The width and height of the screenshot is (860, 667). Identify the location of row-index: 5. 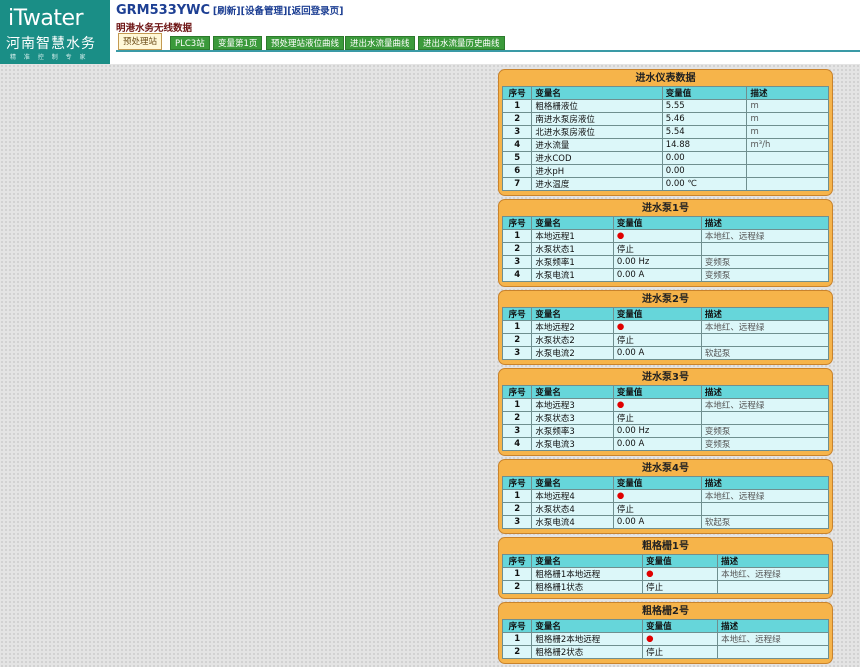
(517, 158).